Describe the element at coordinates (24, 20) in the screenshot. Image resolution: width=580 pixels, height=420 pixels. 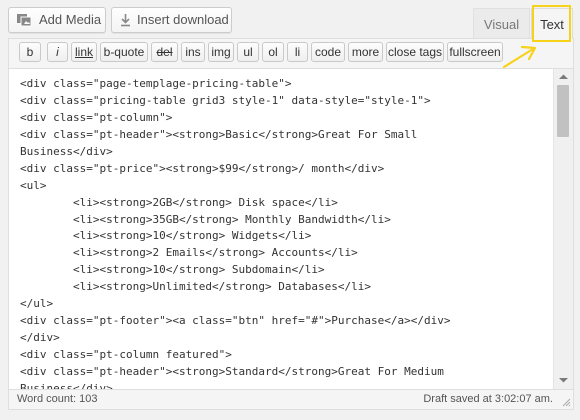
I see `media-icon` at that location.